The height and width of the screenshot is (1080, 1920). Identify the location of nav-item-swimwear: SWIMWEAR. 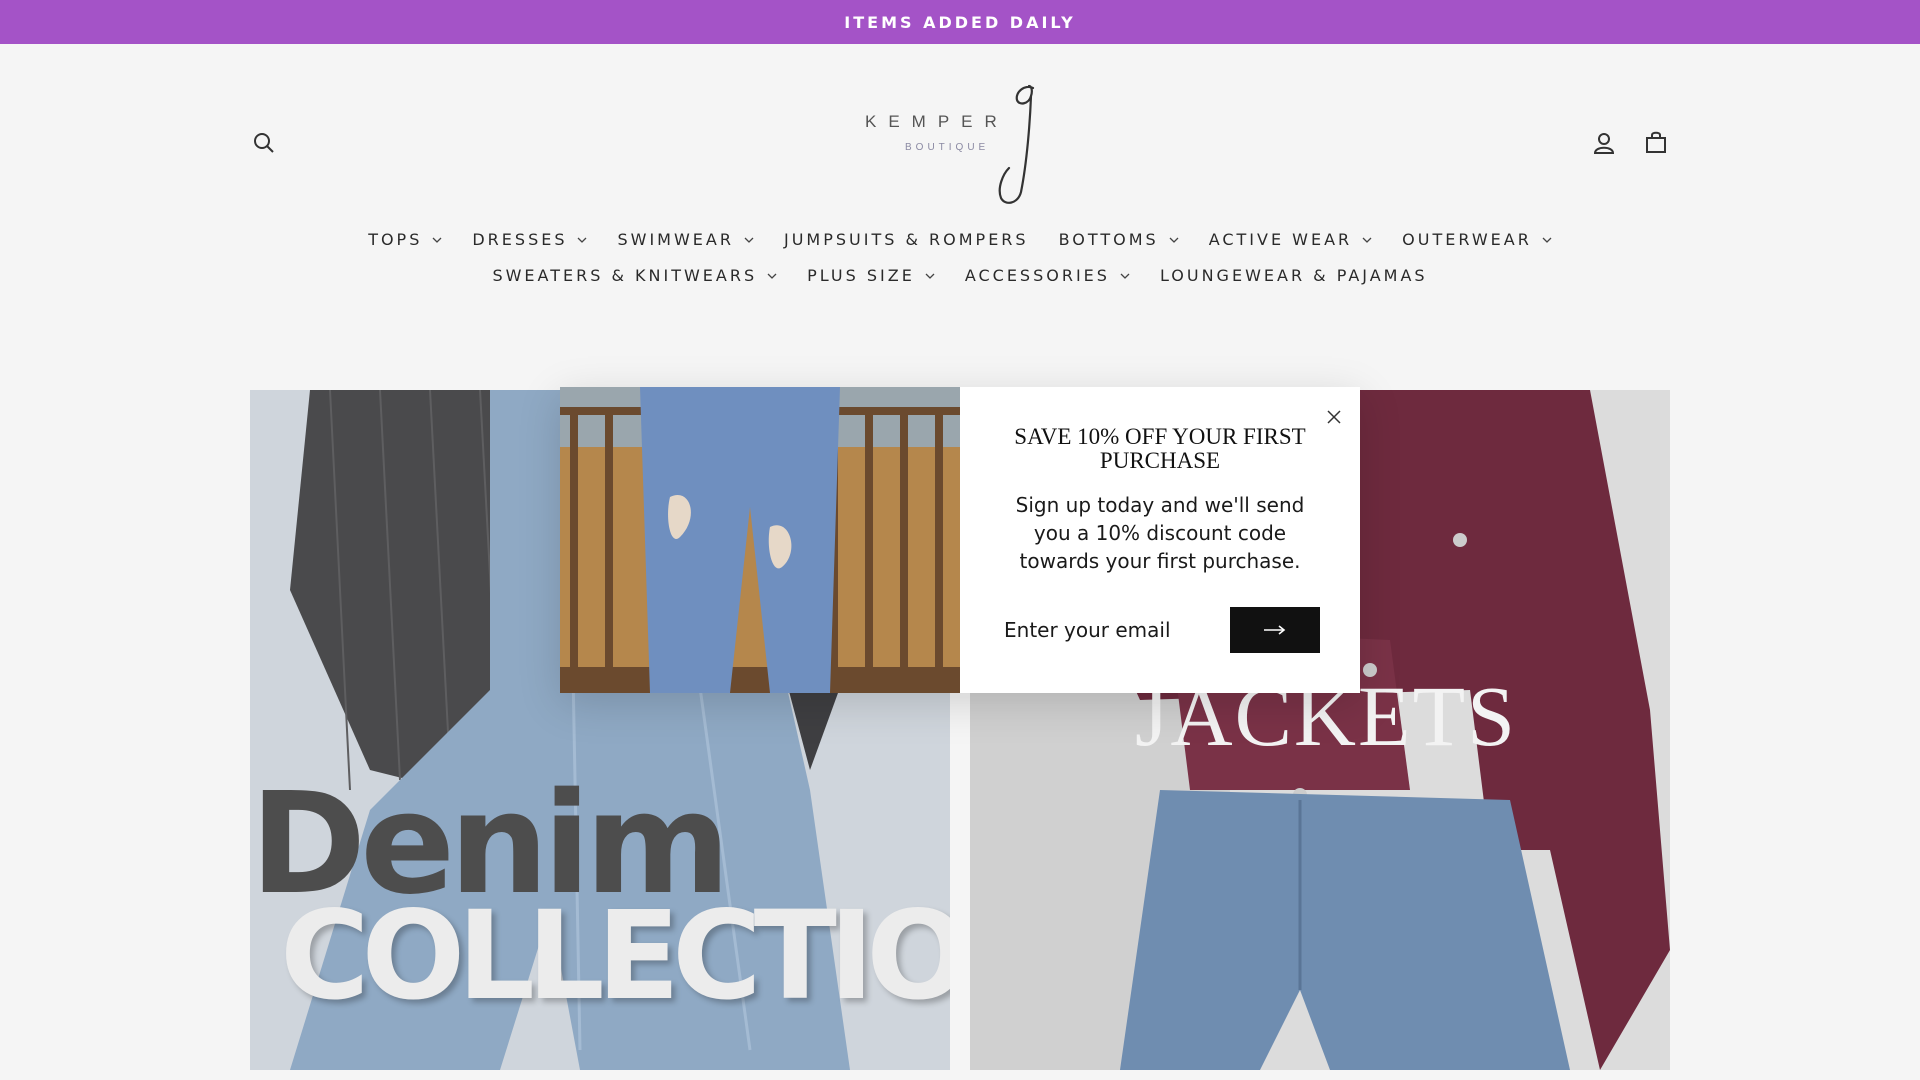
(685, 239).